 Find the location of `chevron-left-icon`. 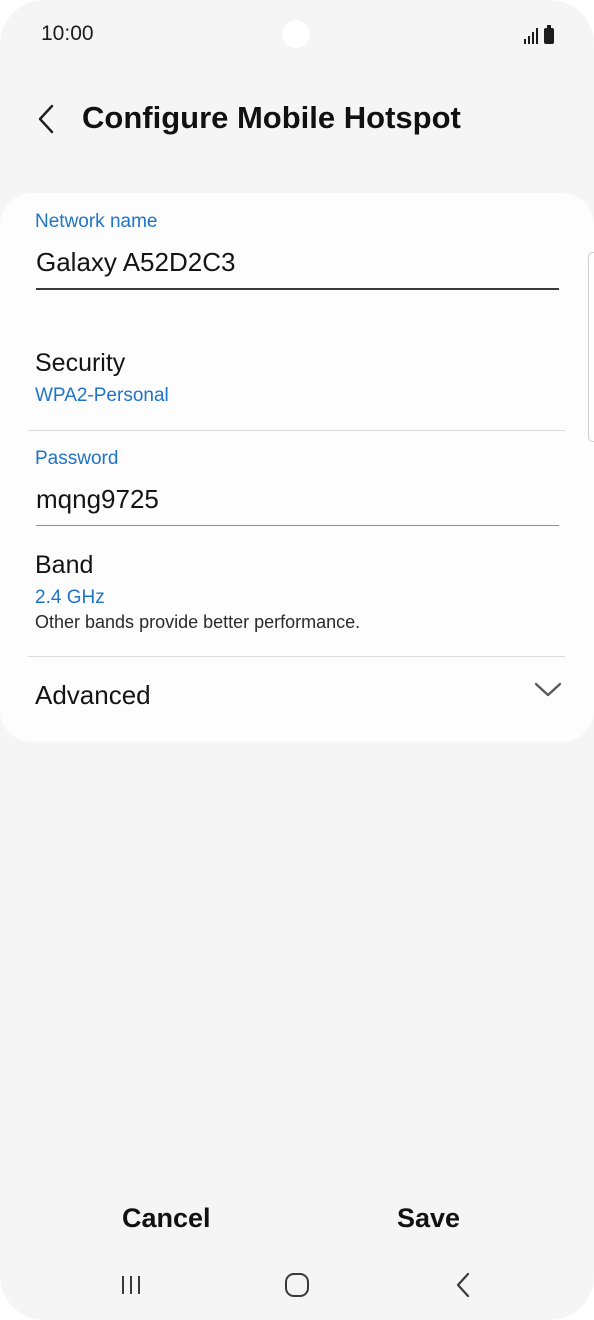

chevron-left-icon is located at coordinates (46, 119).